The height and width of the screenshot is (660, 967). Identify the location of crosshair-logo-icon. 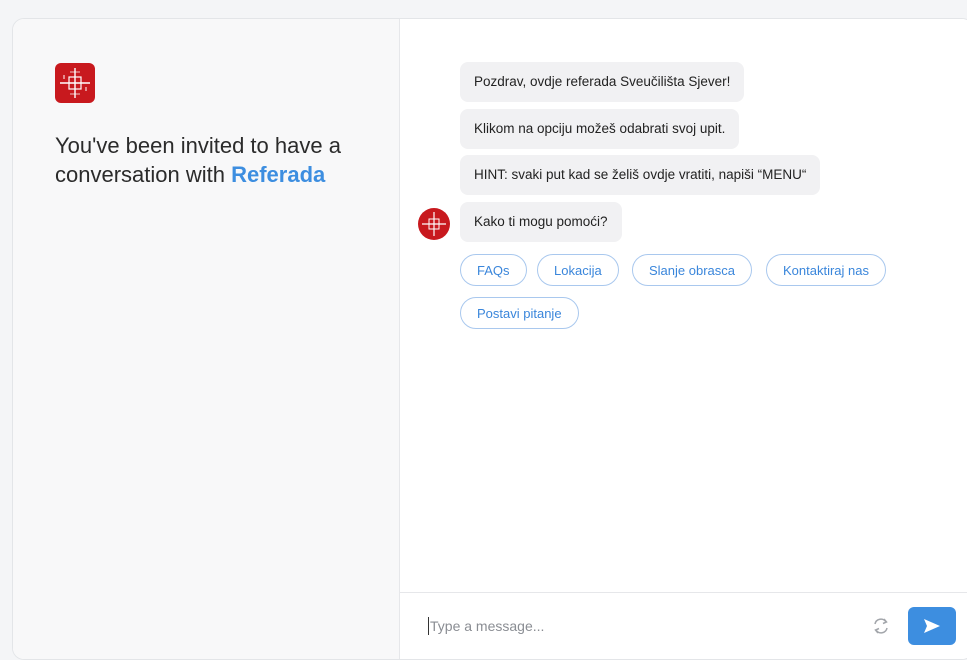
(75, 83).